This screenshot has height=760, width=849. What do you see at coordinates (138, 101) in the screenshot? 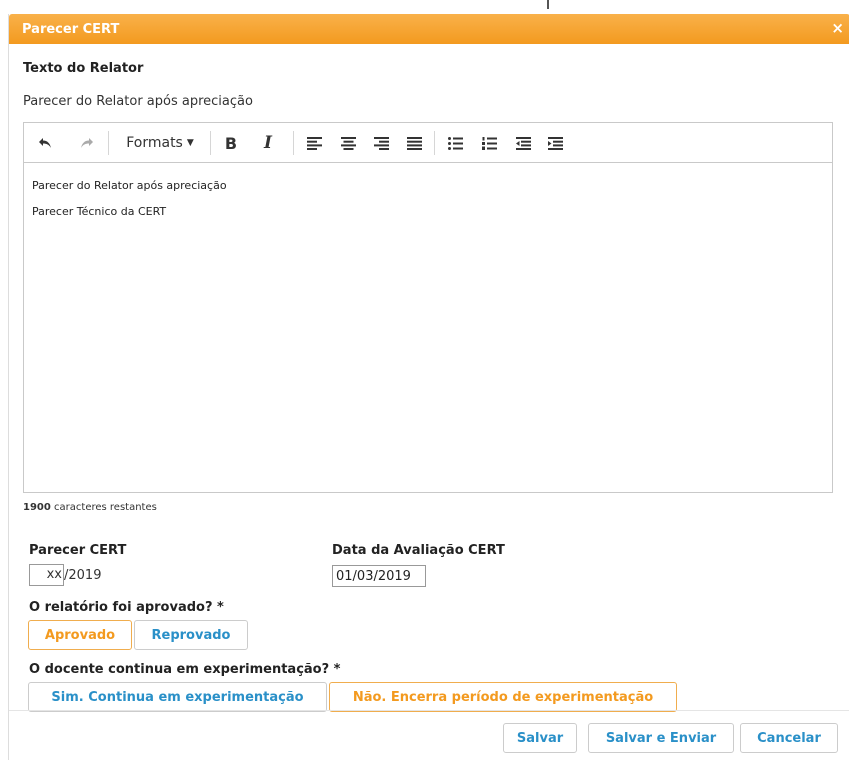
I see `relator-subtitle: Parecer do Relator após apreciação` at bounding box center [138, 101].